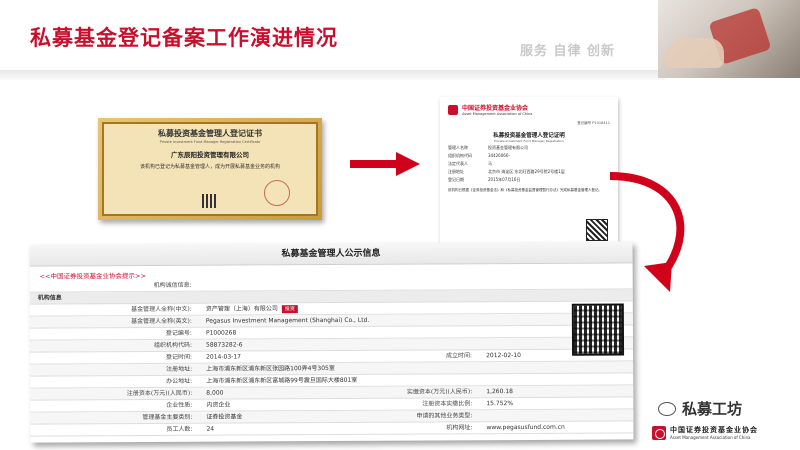 This screenshot has width=800, height=450. What do you see at coordinates (221, 333) in the screenshot?
I see `field-value: P1000268` at bounding box center [221, 333].